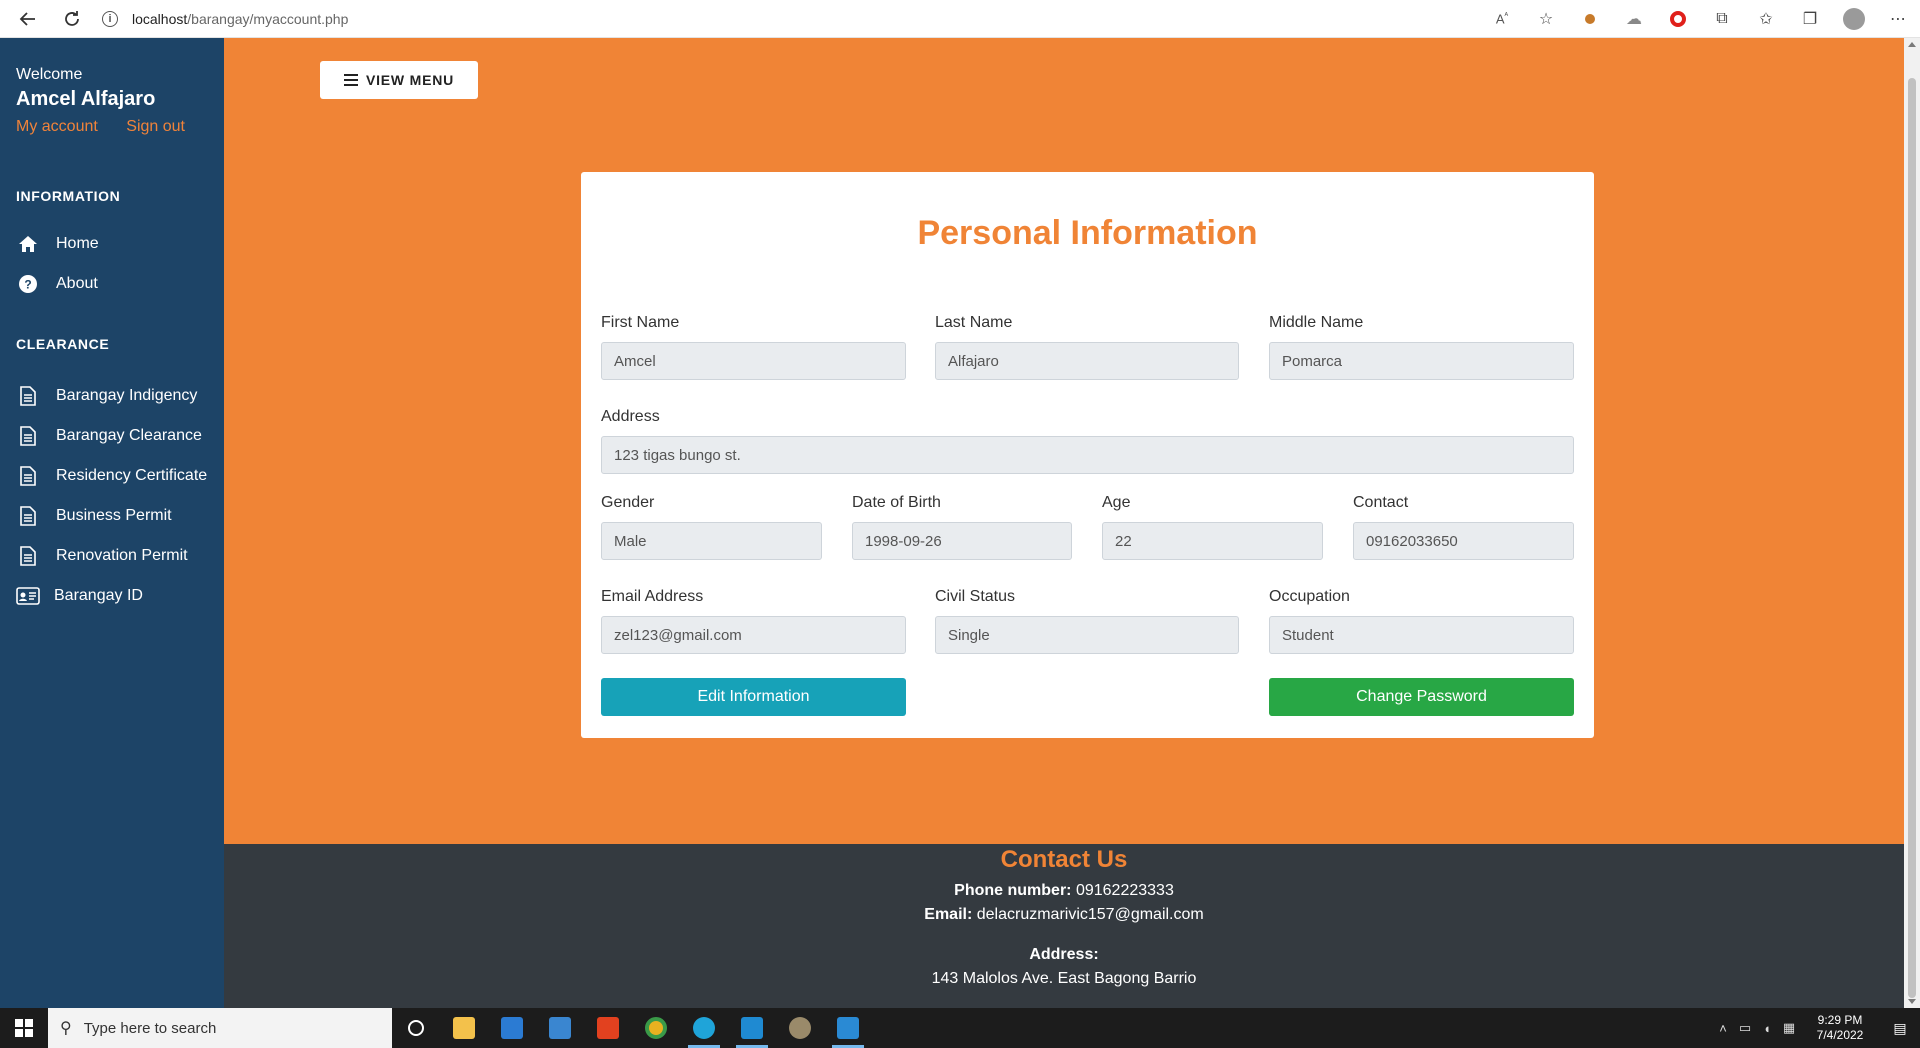 This screenshot has height=1048, width=1920. What do you see at coordinates (49, 74) in the screenshot?
I see `welcome-text: Welcome` at bounding box center [49, 74].